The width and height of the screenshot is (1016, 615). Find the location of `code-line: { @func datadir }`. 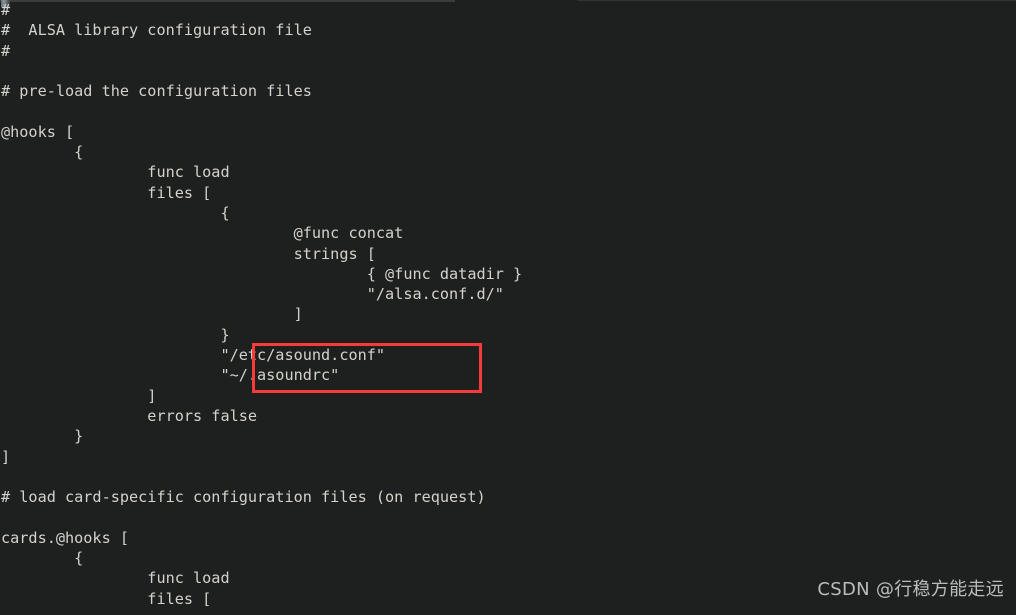

code-line: { @func datadir } is located at coordinates (262, 273).